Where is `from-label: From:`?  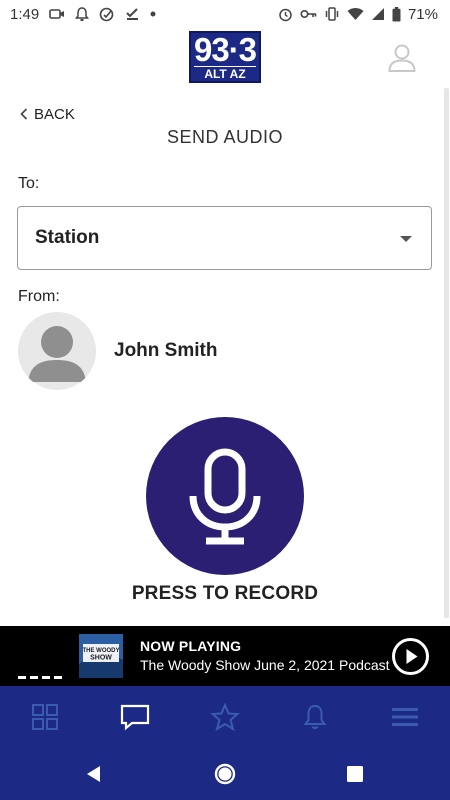 from-label: From: is located at coordinates (39, 296).